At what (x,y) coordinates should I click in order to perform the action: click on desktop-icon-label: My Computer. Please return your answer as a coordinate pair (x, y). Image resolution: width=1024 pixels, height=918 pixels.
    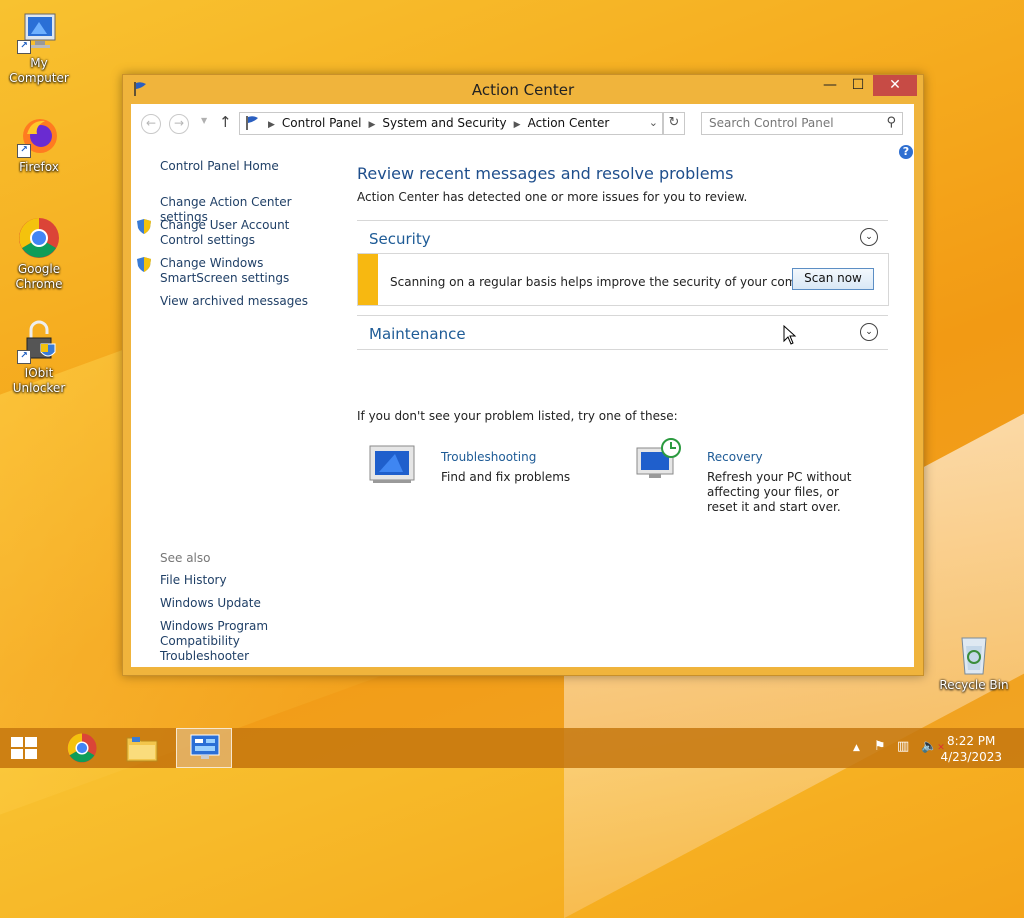
    Looking at the image, I should click on (39, 70).